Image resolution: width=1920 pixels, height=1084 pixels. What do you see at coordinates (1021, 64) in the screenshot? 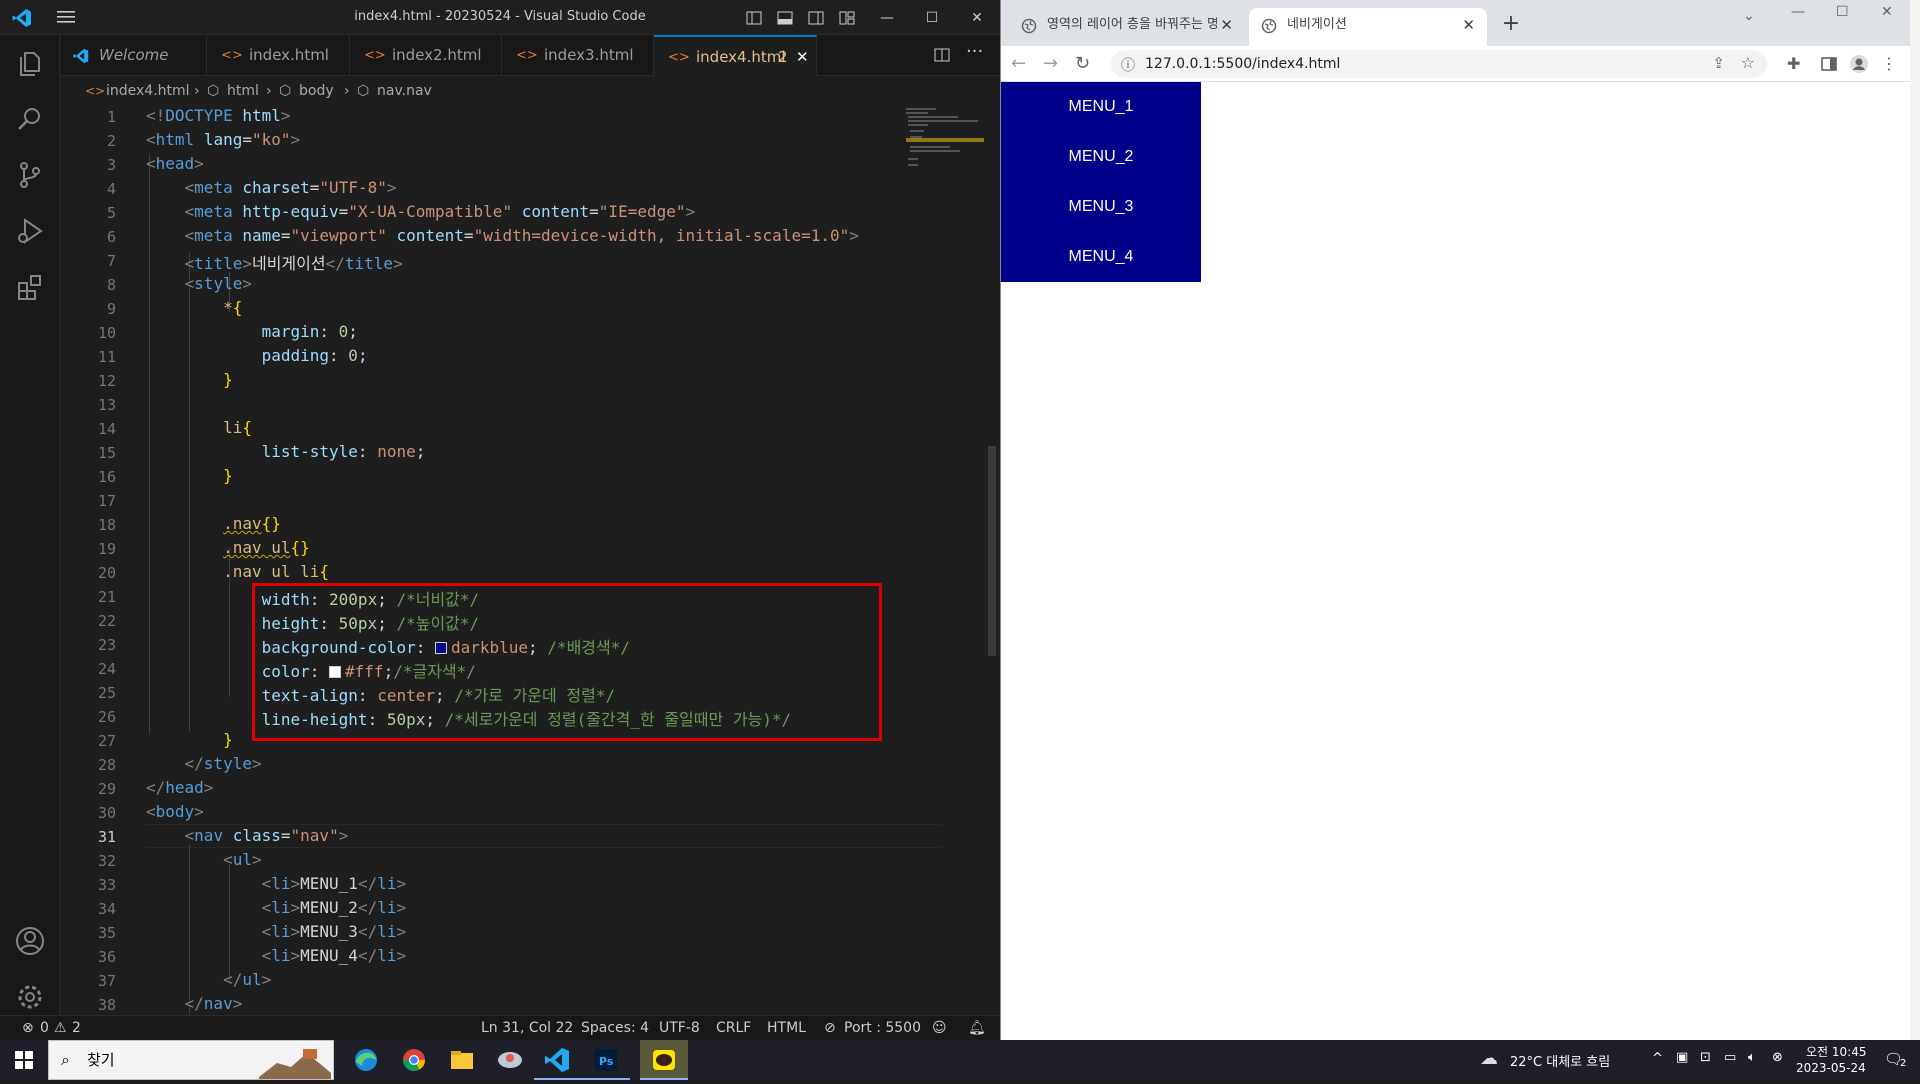
I see `back-arrow-icon: ←` at bounding box center [1021, 64].